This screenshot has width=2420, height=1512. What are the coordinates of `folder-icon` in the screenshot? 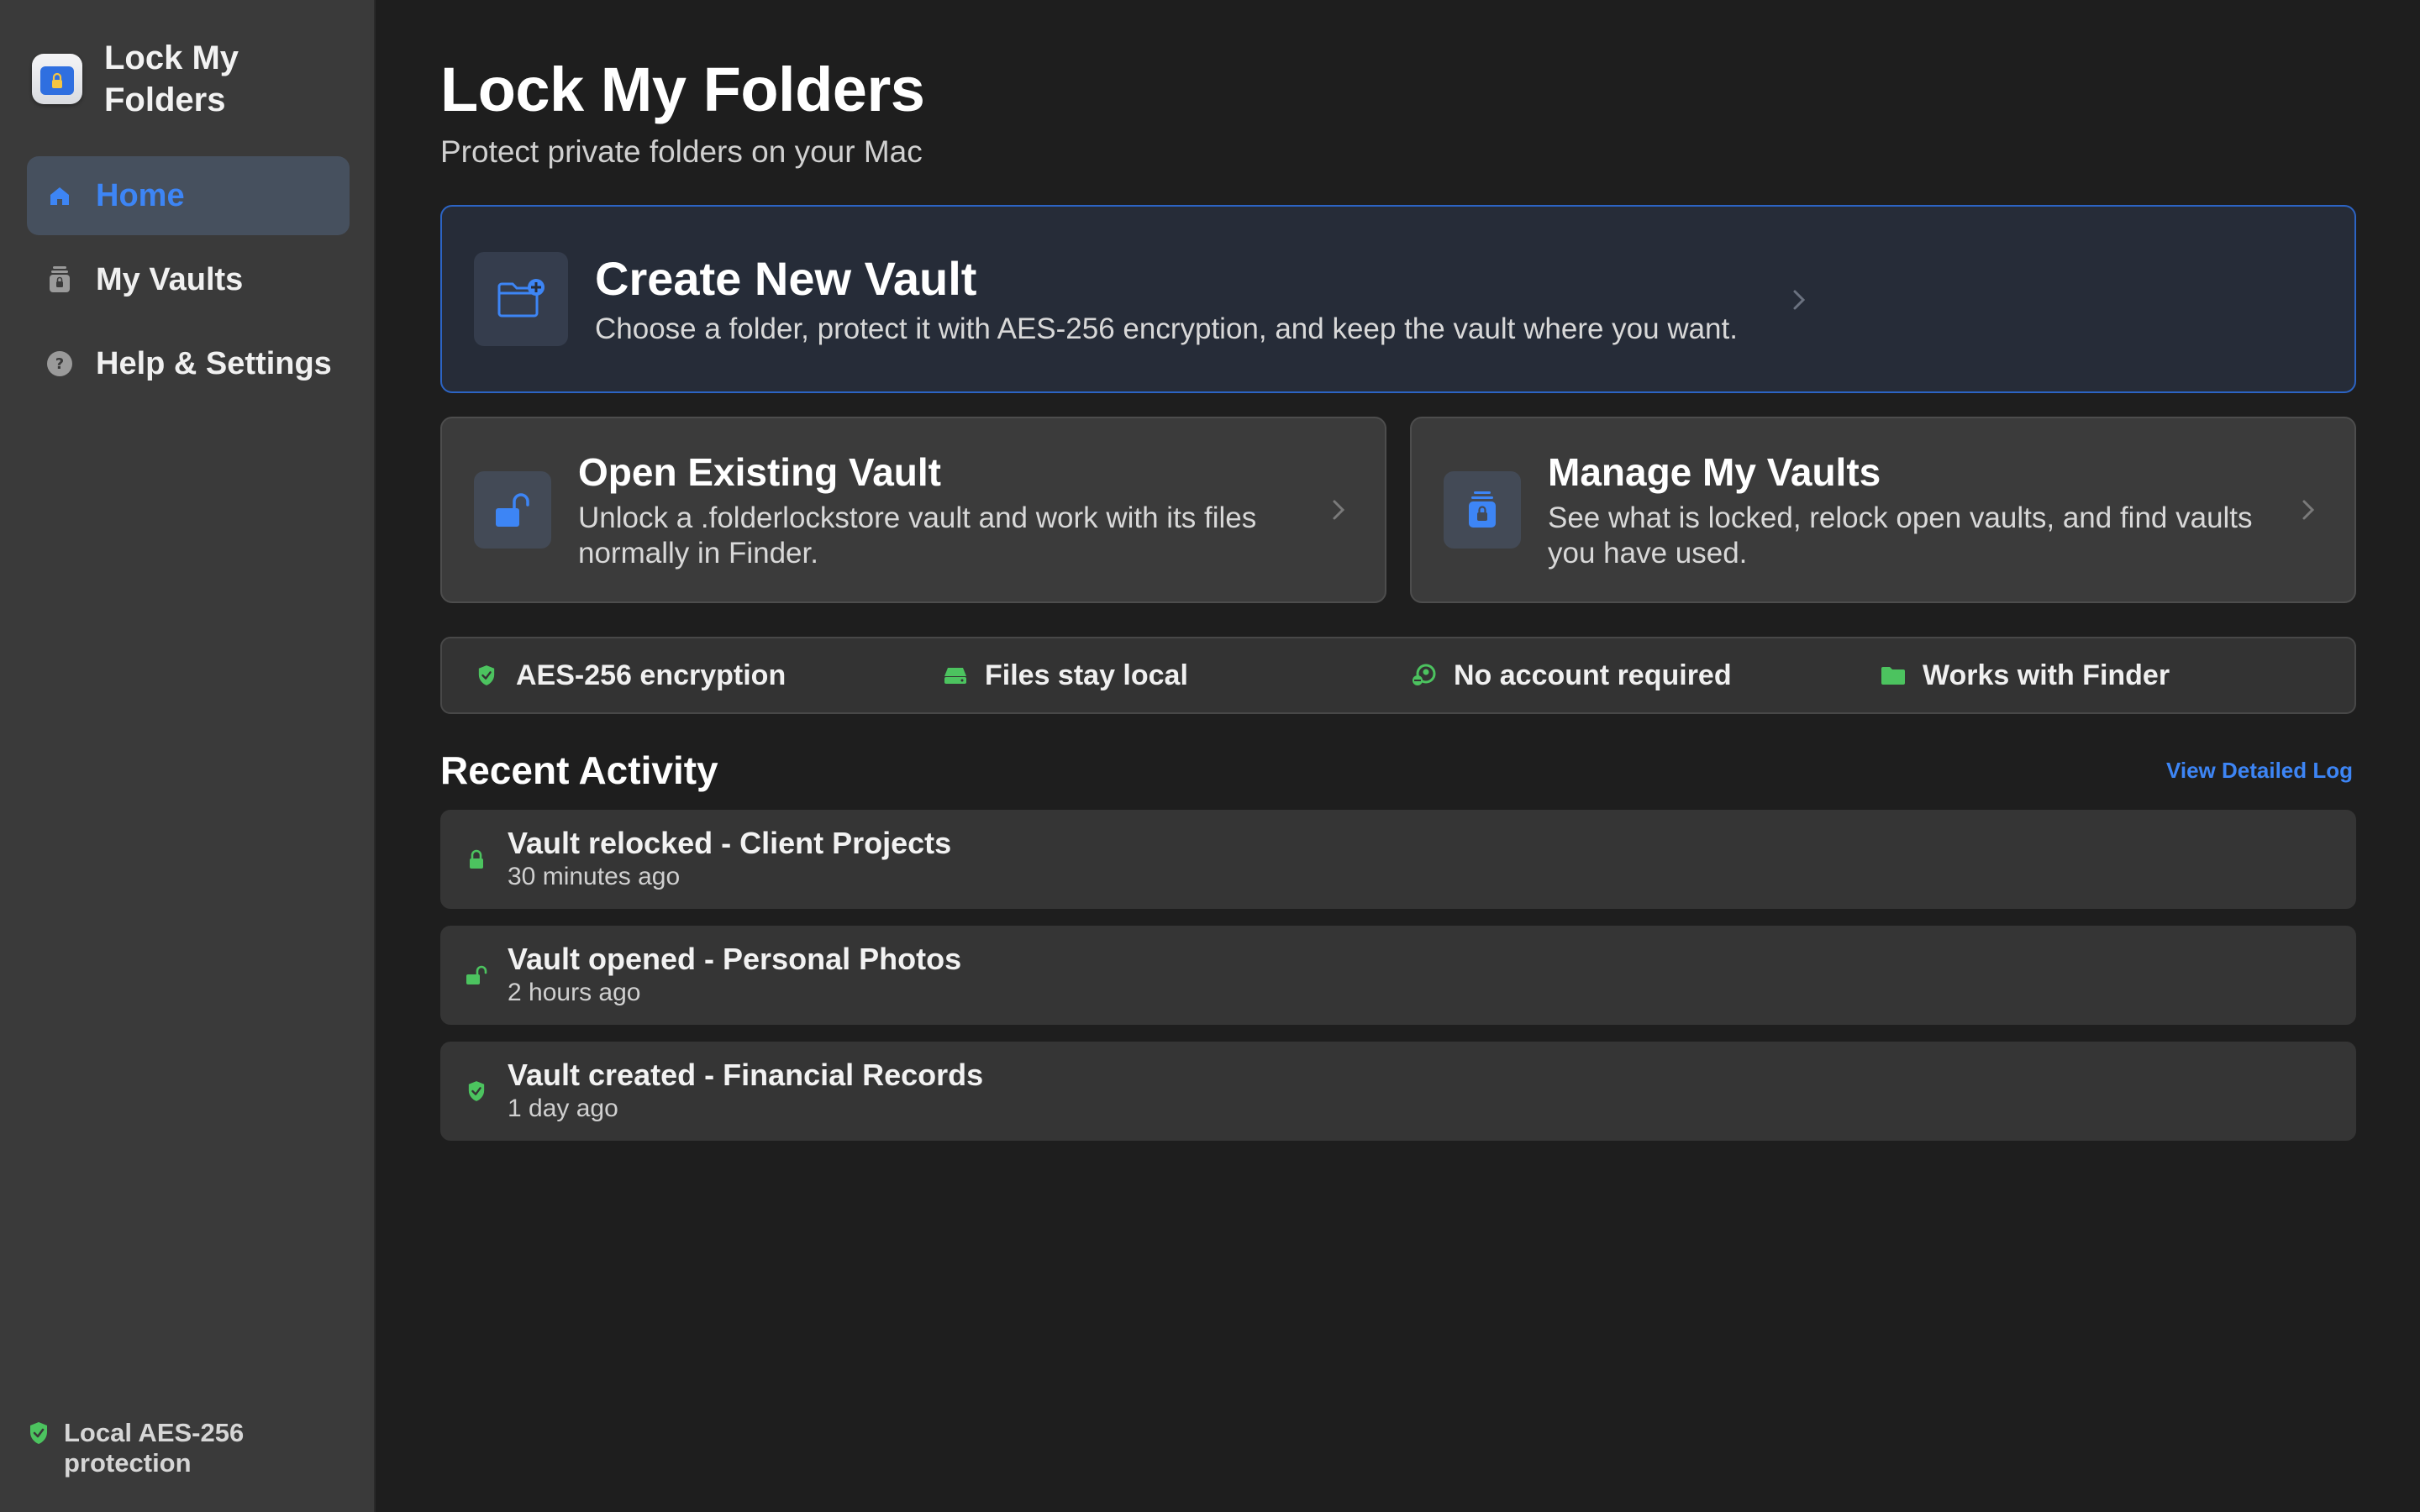 It's located at (1893, 675).